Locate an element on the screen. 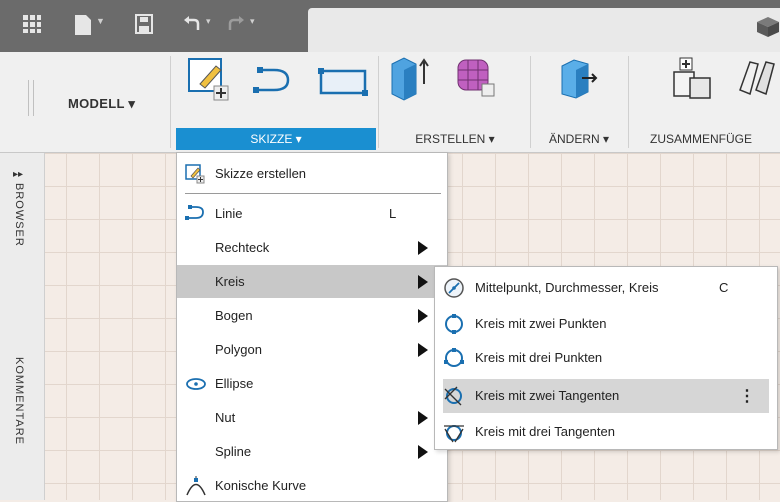  menu-item-label: Nut is located at coordinates (225, 417).